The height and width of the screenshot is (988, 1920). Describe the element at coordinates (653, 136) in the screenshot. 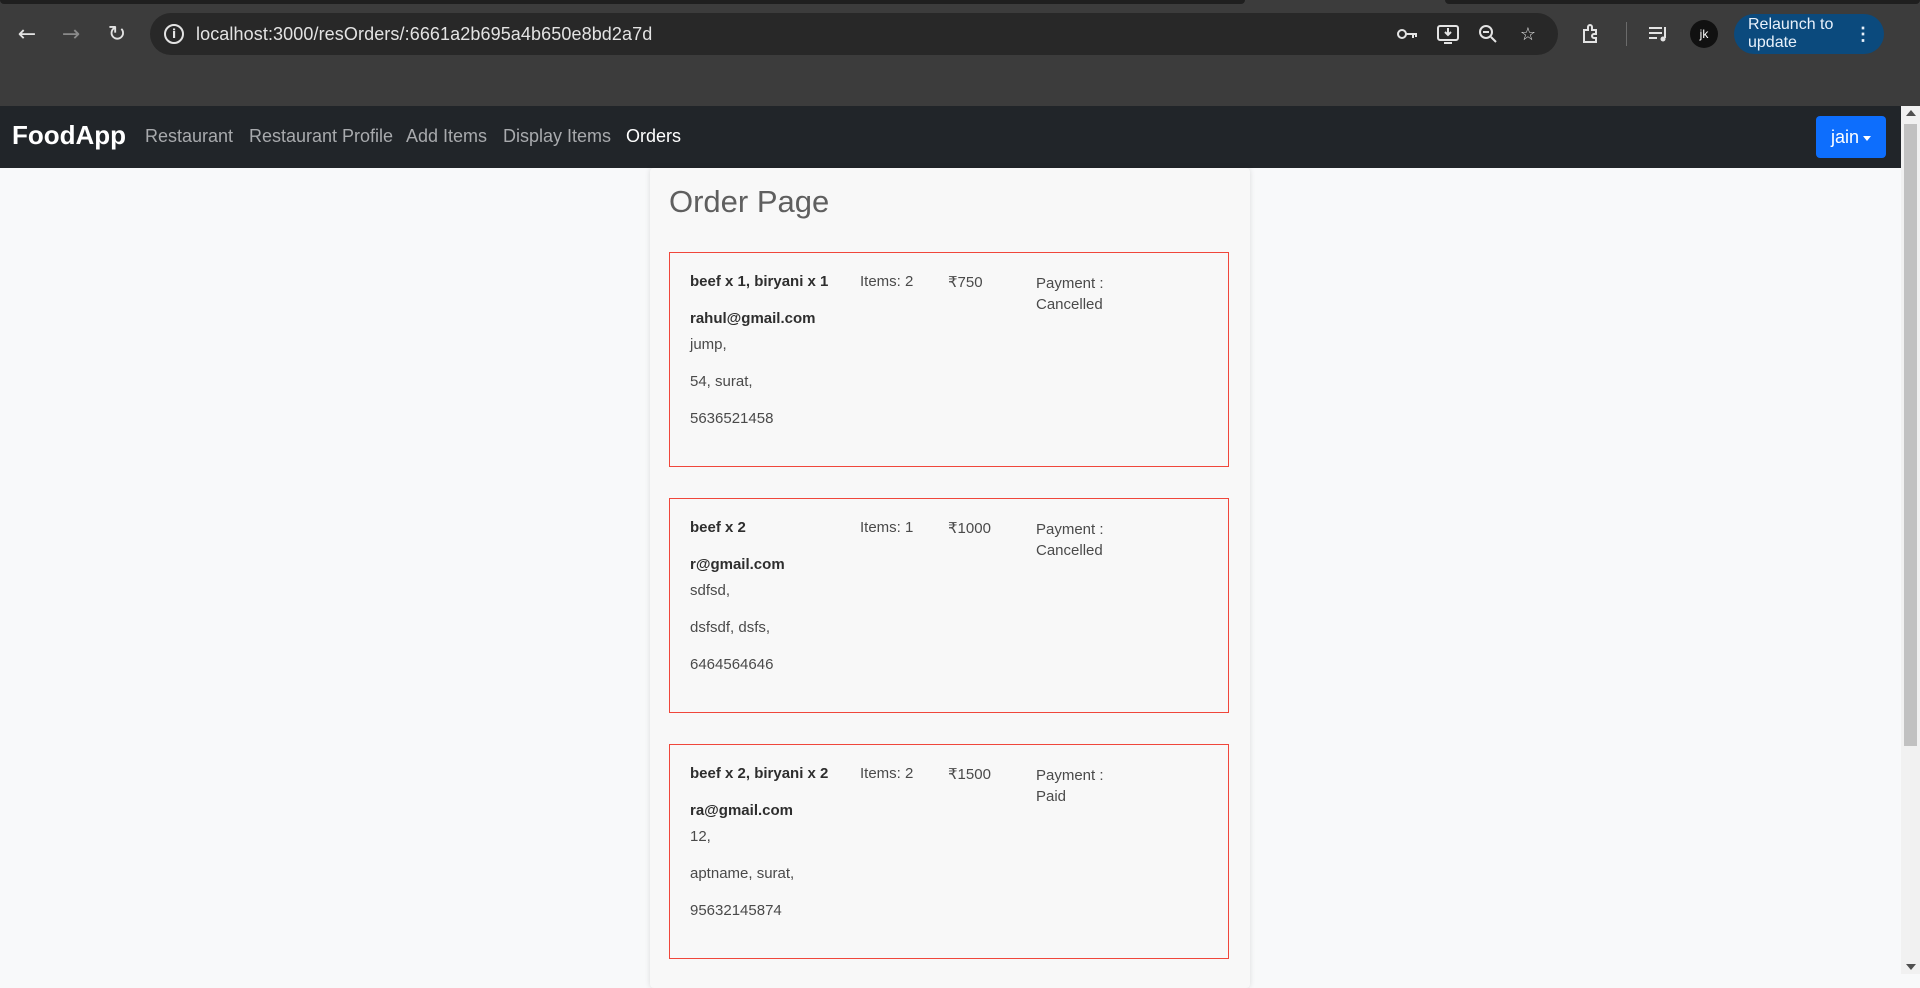

I see `nav-orders: Orders` at that location.